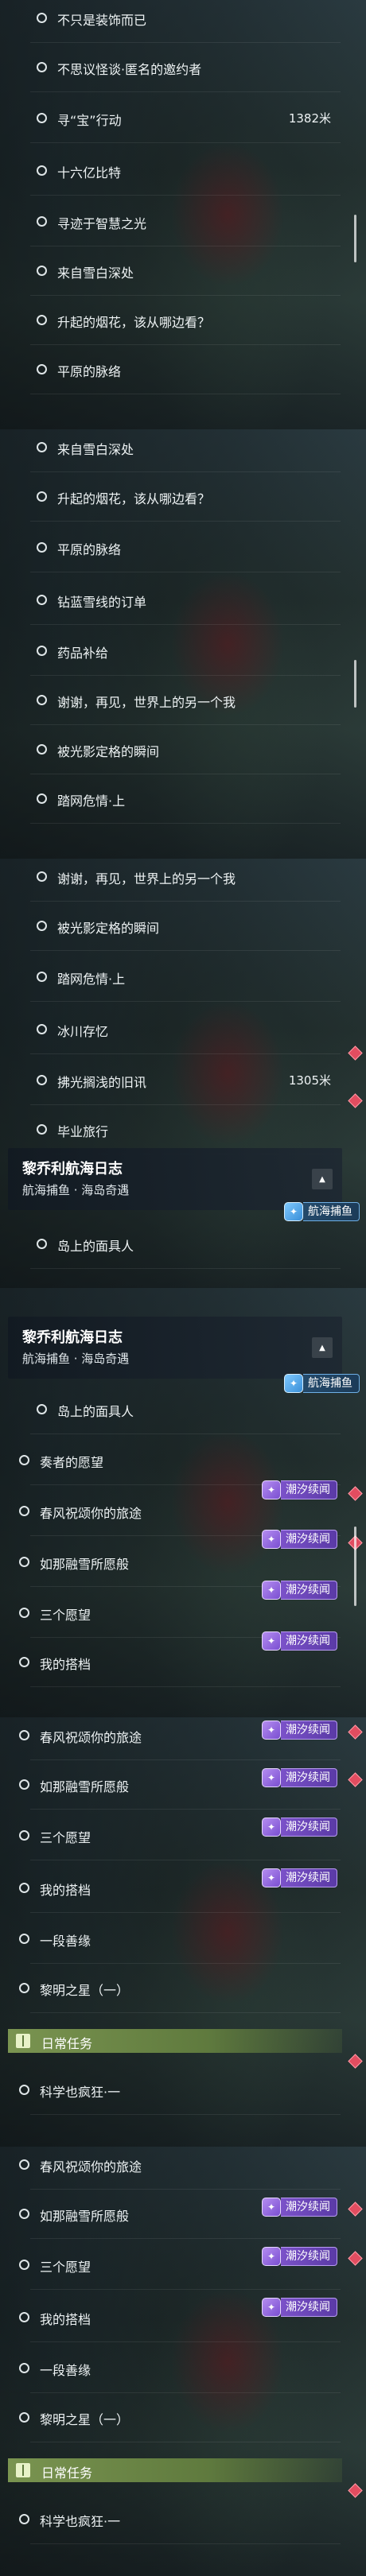 The width and height of the screenshot is (366, 2576). I want to click on quest-row: 钻蓝雪线的订单, so click(177, 601).